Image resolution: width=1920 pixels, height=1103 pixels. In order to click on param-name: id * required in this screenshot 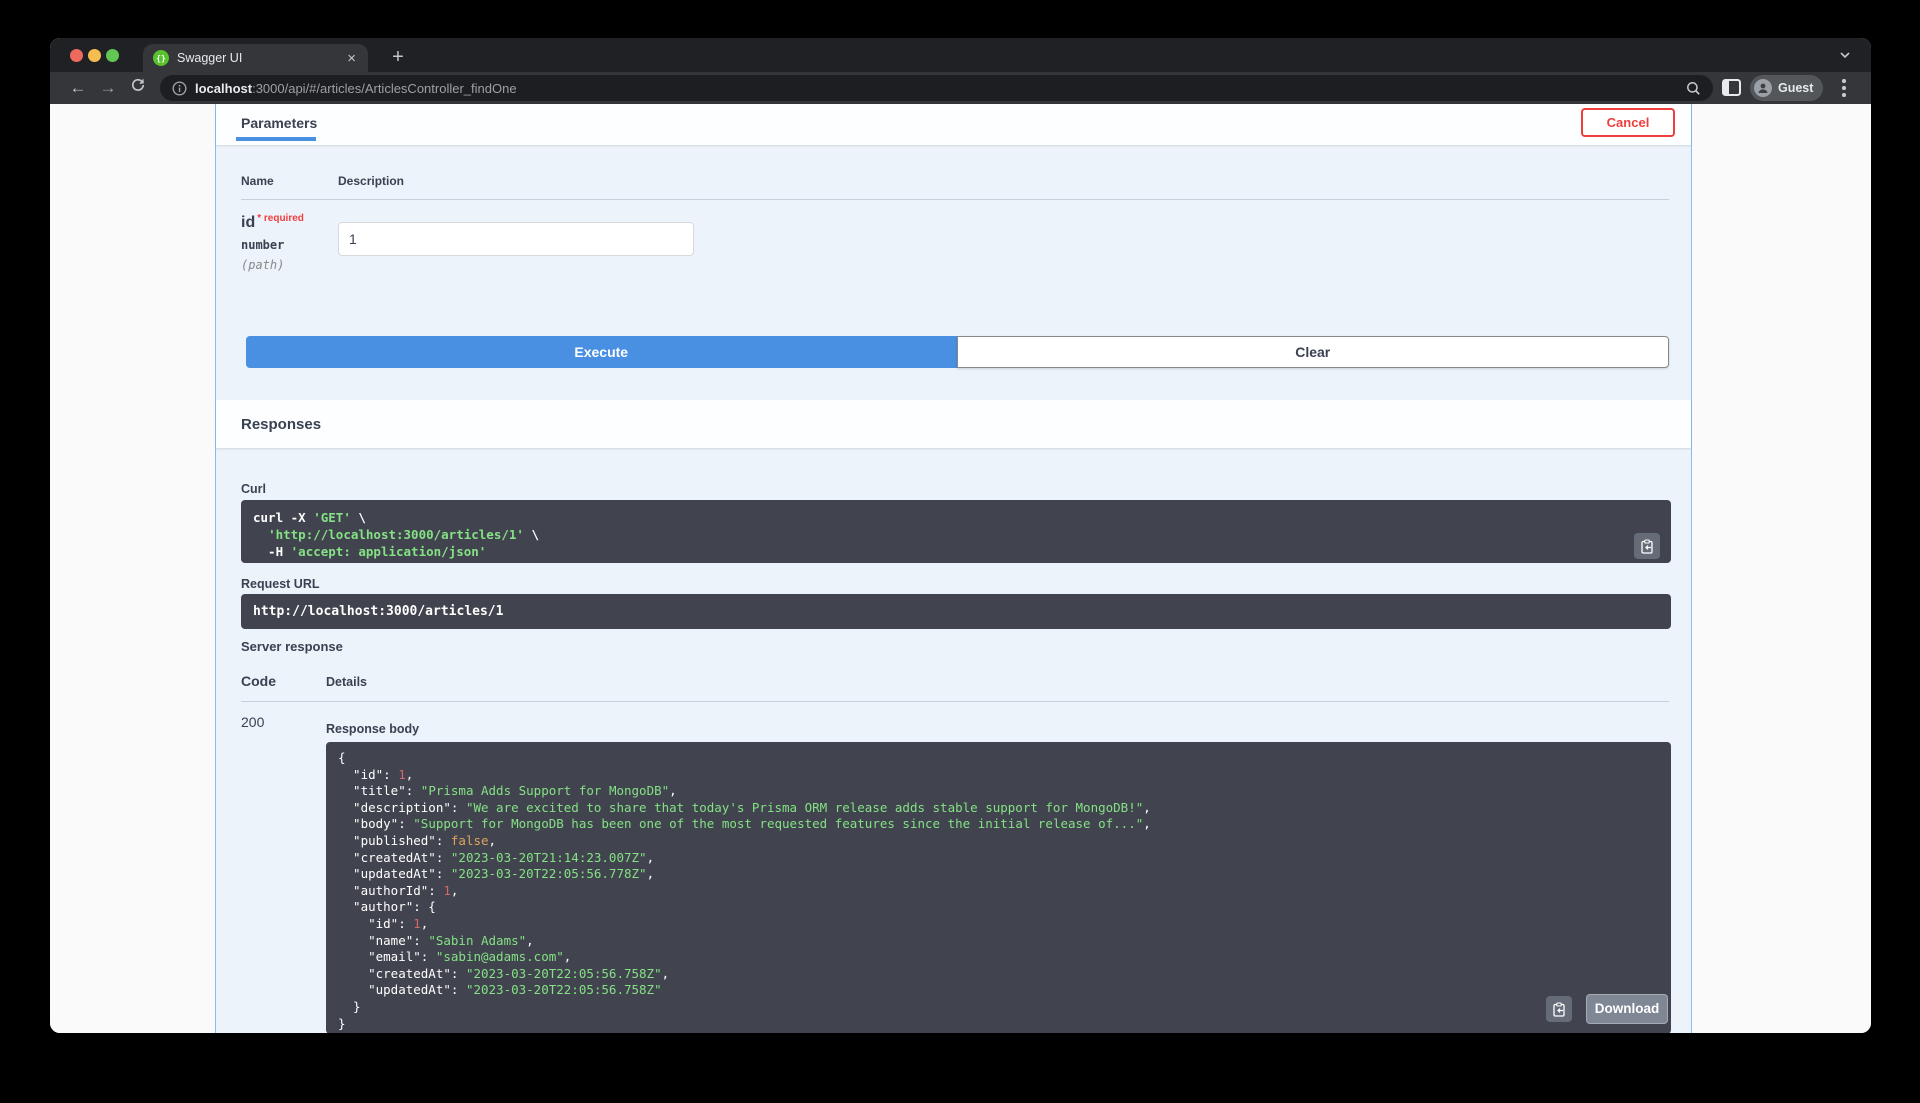, I will do `click(272, 222)`.